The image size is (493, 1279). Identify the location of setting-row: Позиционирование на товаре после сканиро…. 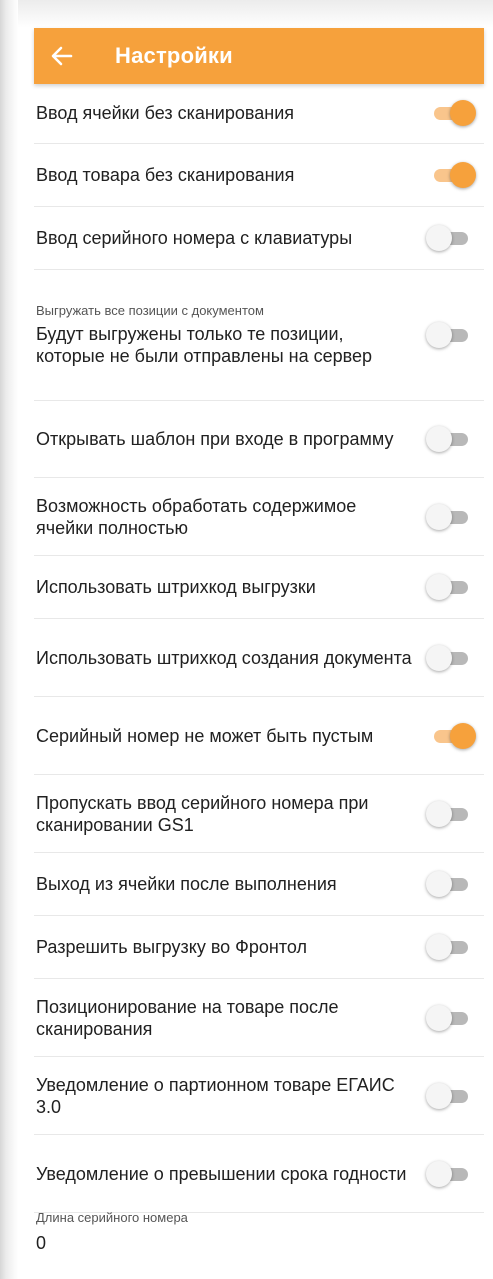
(259, 1018).